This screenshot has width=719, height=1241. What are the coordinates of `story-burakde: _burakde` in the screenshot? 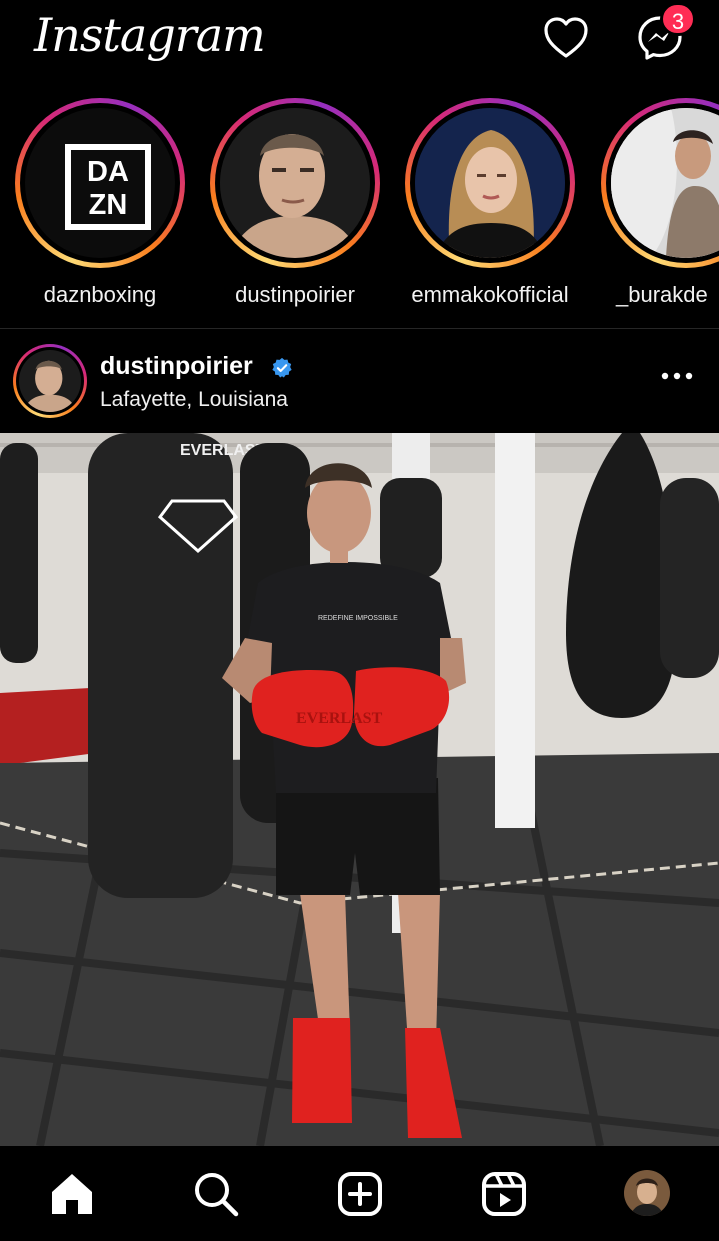 It's located at (657, 203).